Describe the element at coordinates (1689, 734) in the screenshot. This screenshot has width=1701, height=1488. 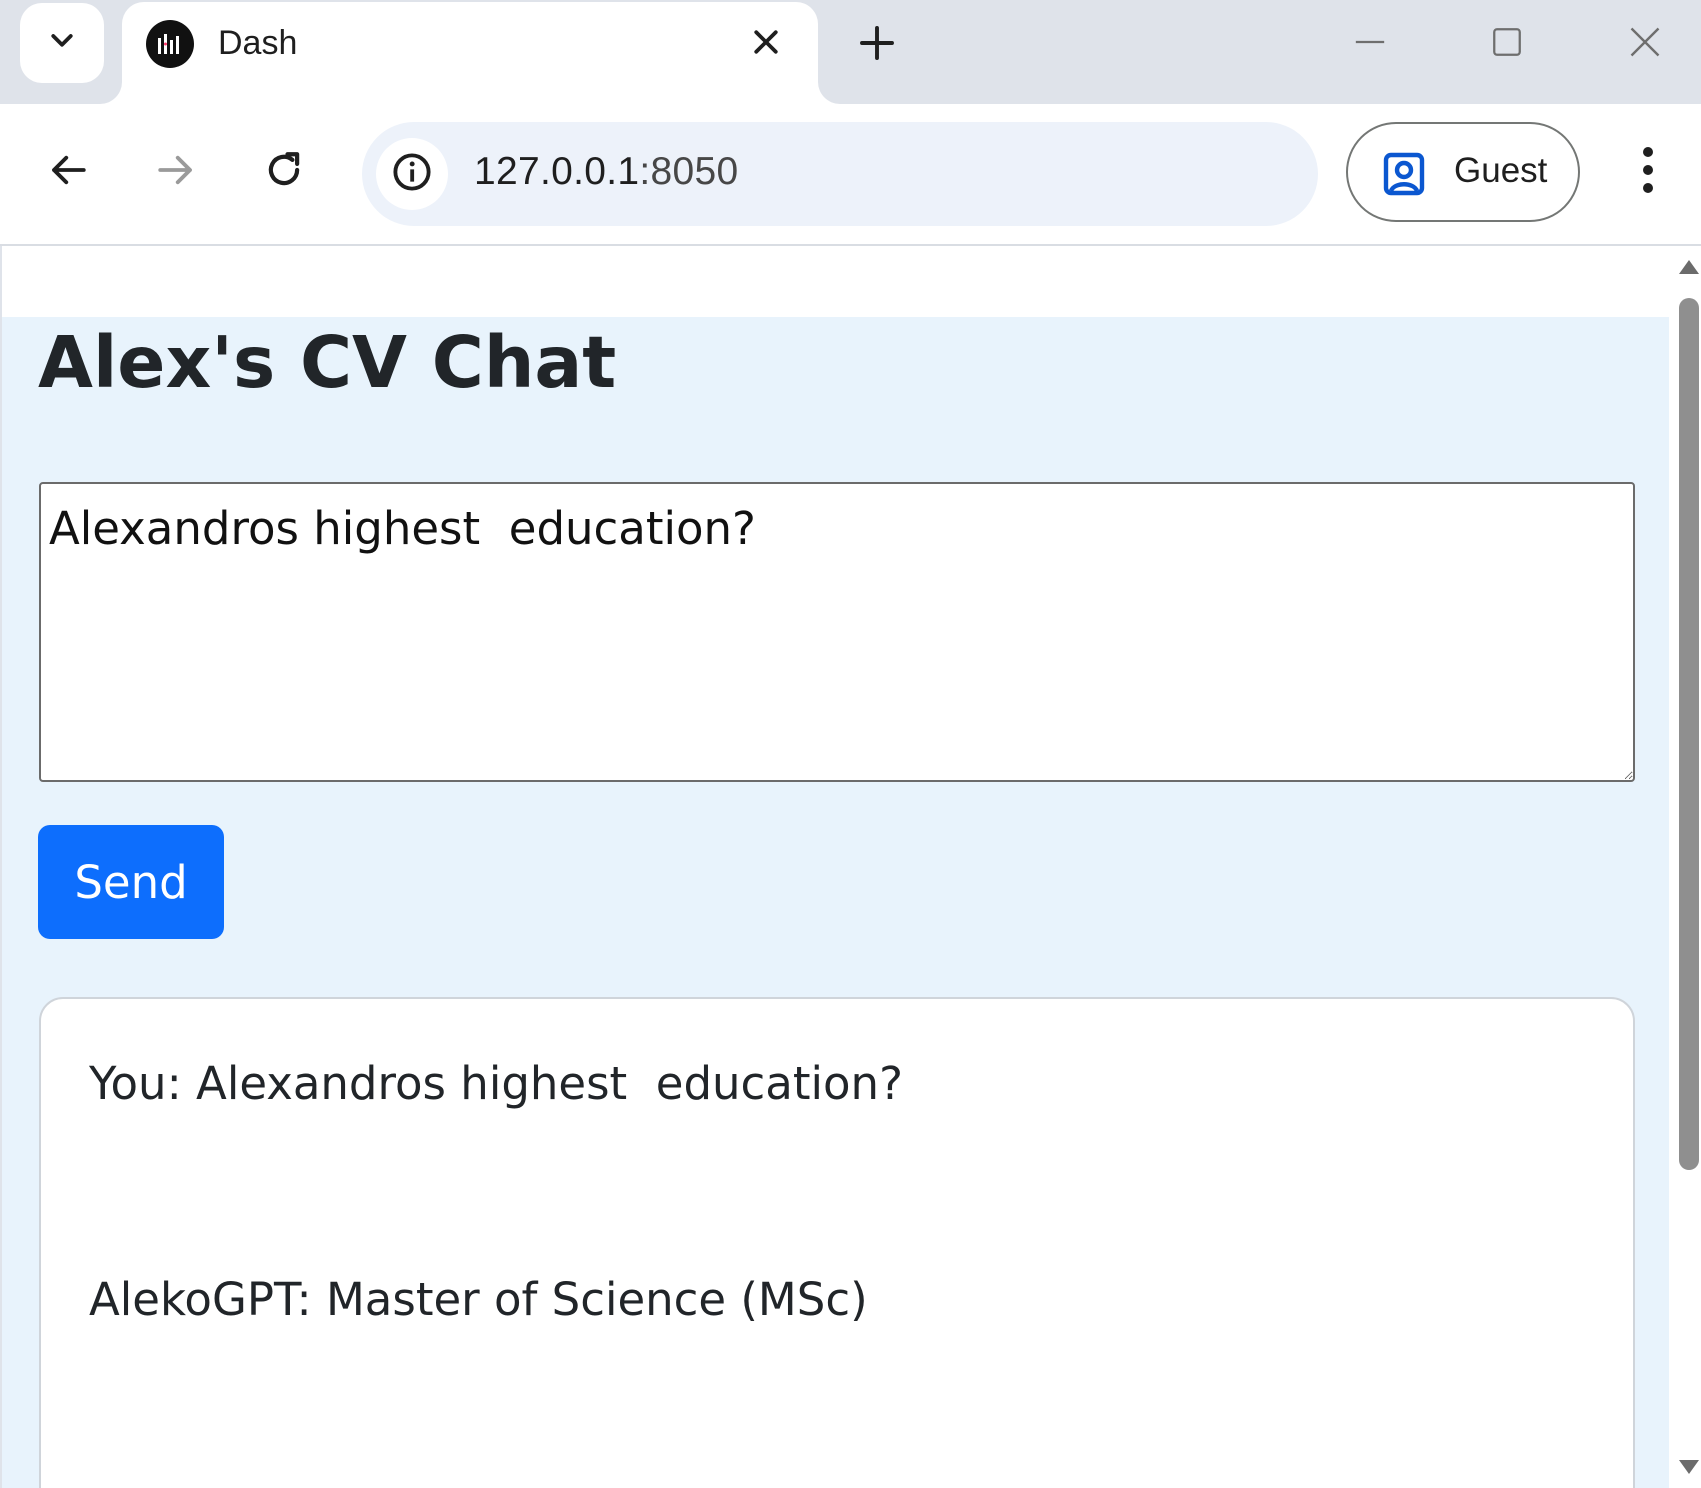
I see `scrollbar-thumb` at that location.